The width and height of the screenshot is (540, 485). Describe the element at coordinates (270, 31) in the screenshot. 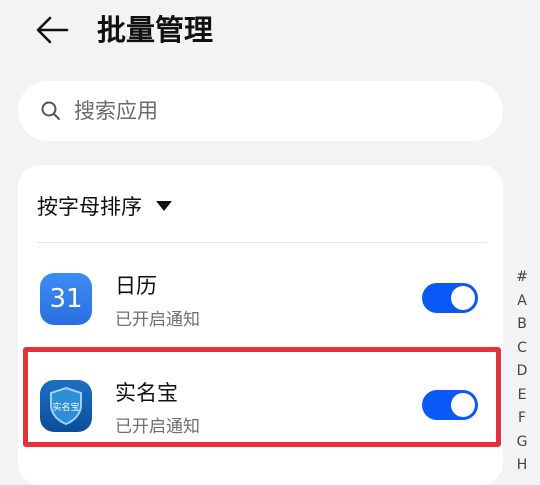

I see `header: 批量管理` at that location.